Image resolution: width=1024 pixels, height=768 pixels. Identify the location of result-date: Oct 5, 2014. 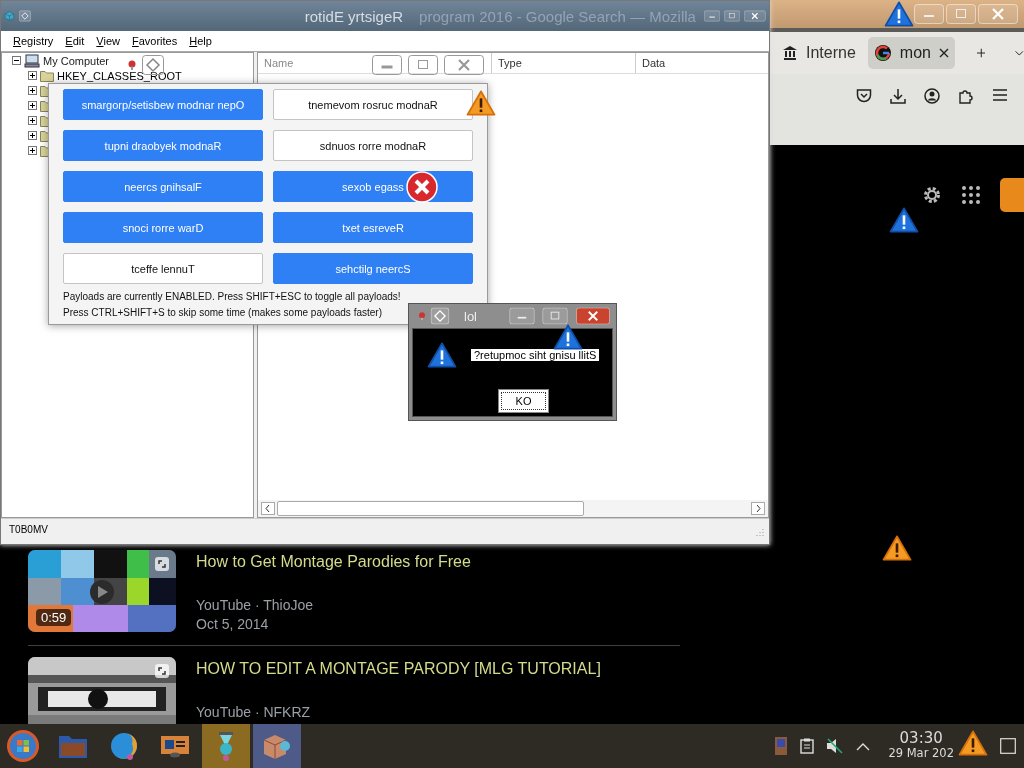
(233, 624).